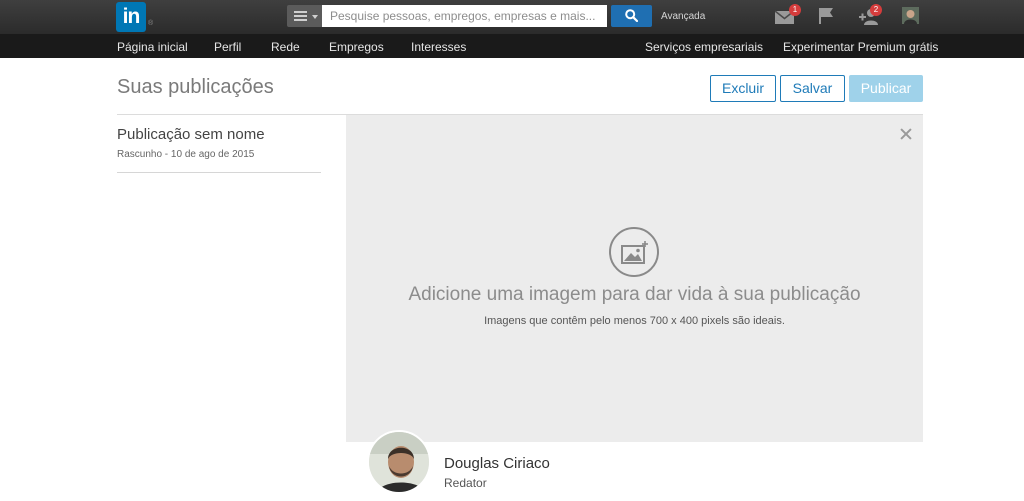 The width and height of the screenshot is (1024, 501). Describe the element at coordinates (886, 88) in the screenshot. I see `publish-button: Publicar` at that location.